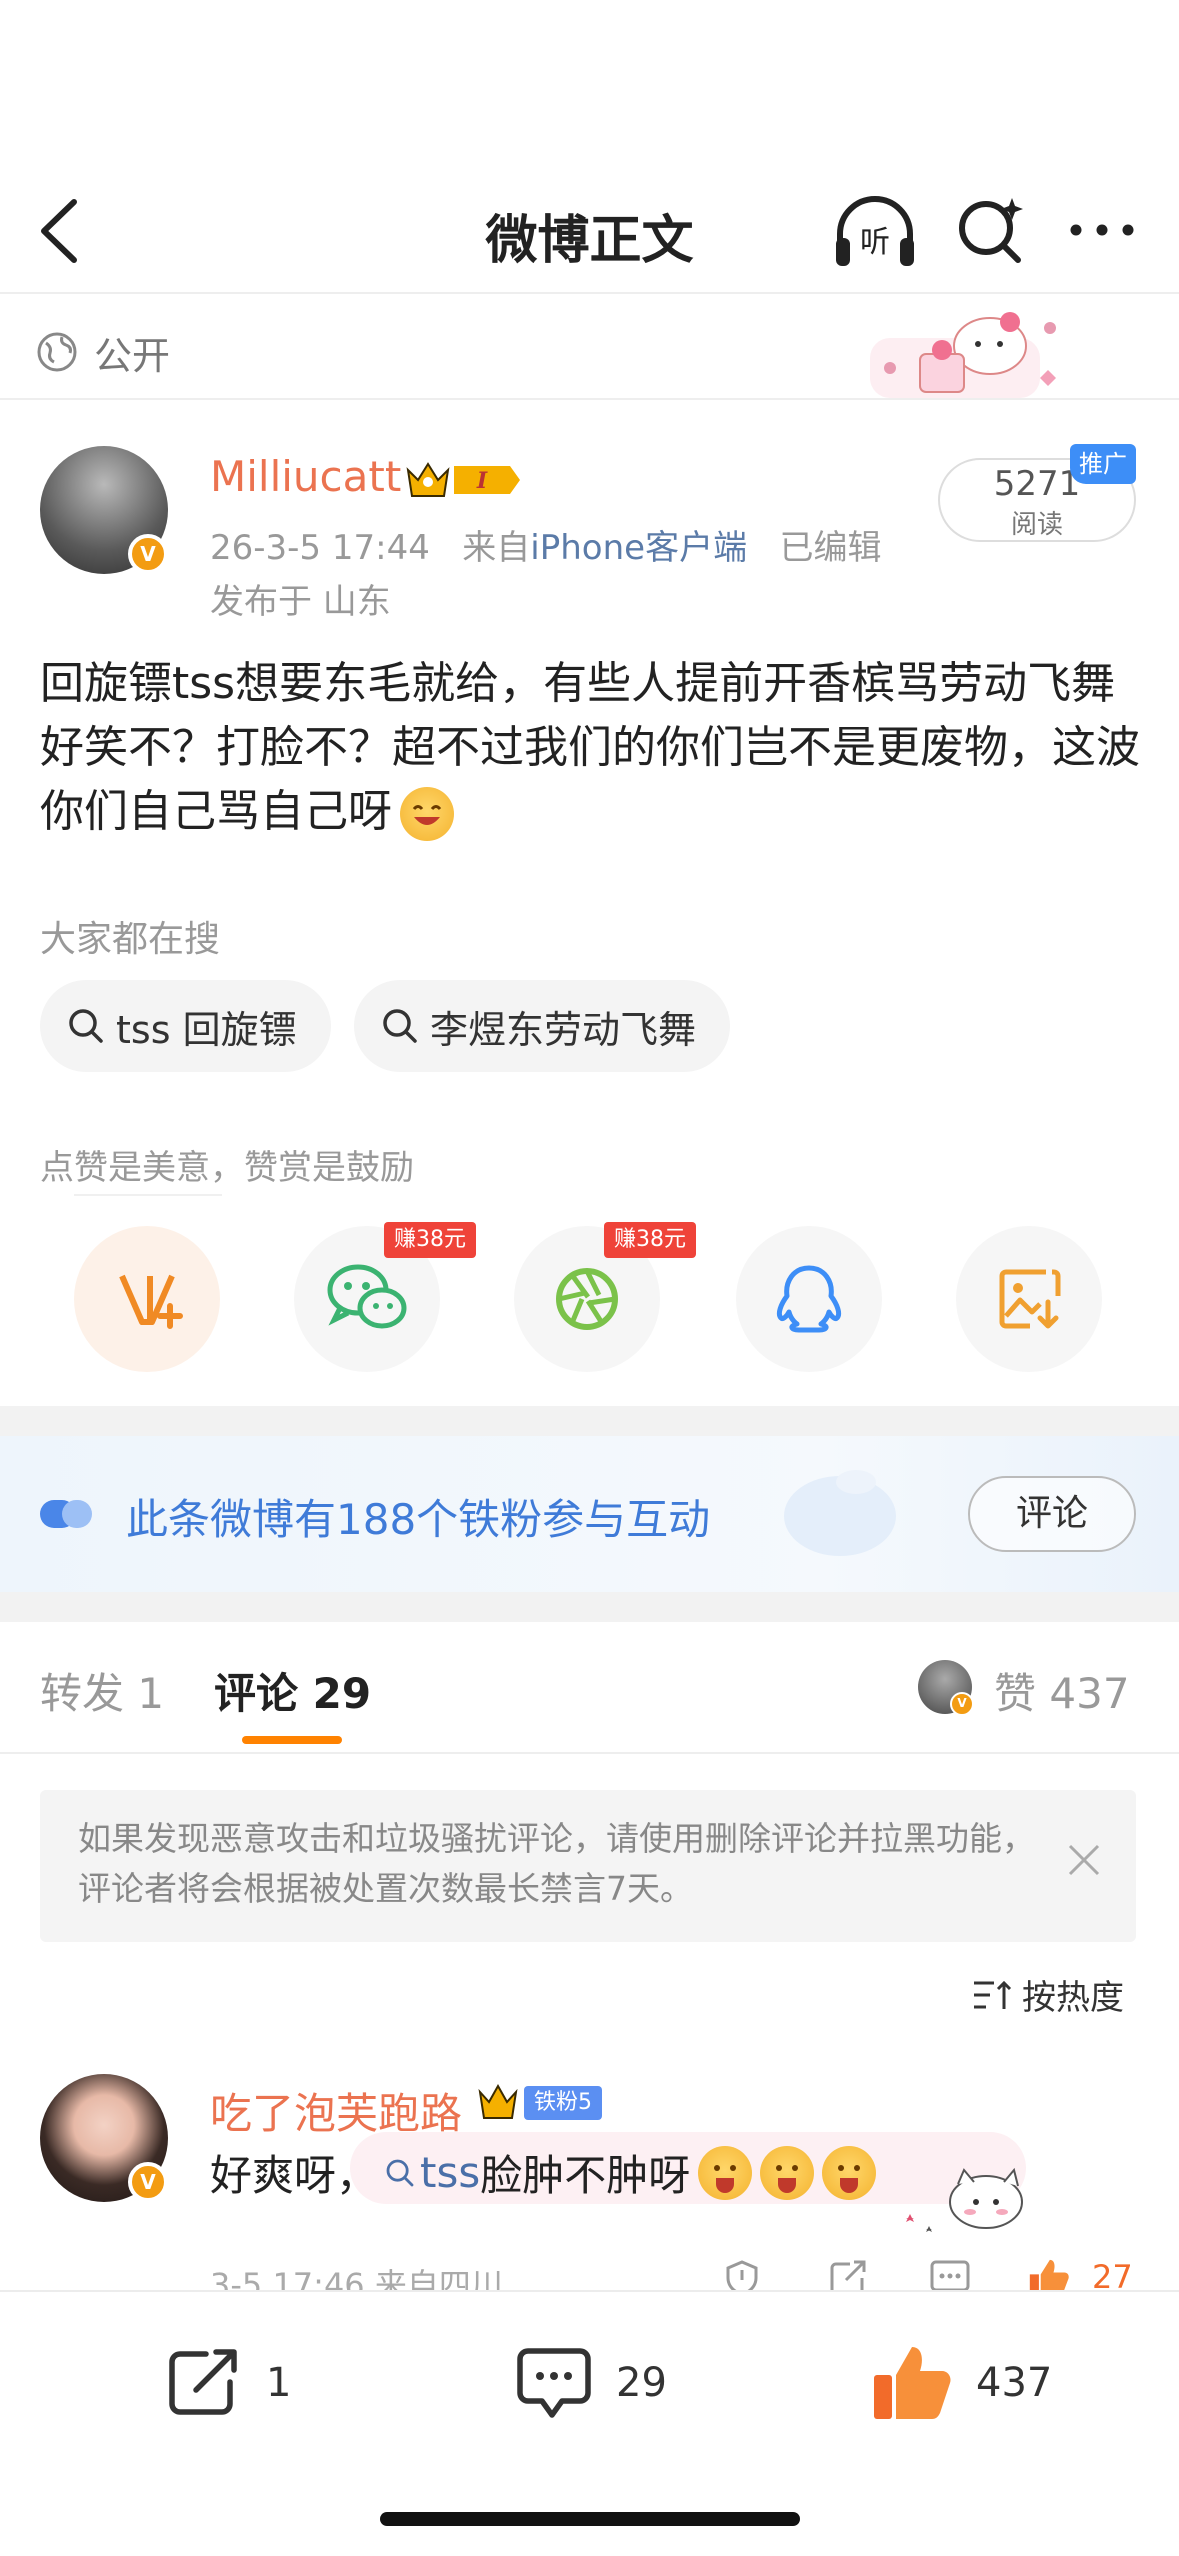 The width and height of the screenshot is (1179, 2556). Describe the element at coordinates (912, 2383) in the screenshot. I see `thumbs-up-icon` at that location.